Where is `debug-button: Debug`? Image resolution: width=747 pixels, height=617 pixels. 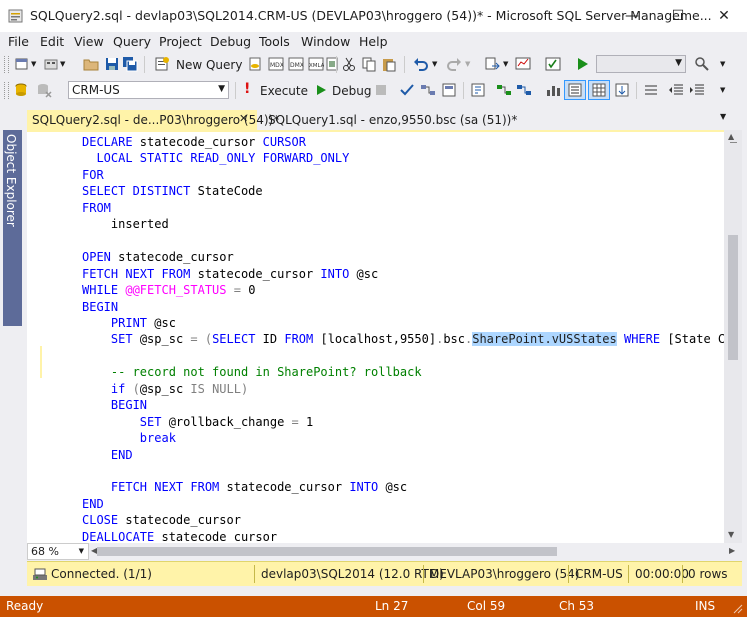
debug-button: Debug is located at coordinates (342, 91).